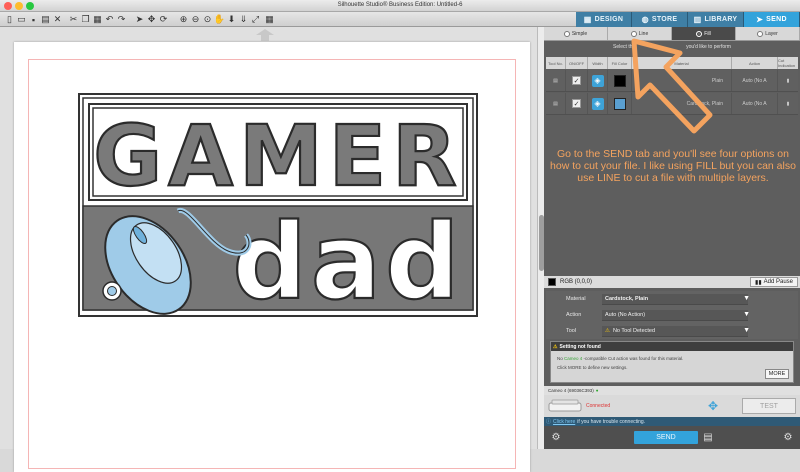 This screenshot has width=800, height=472. Describe the element at coordinates (19, 6) in the screenshot. I see `minimize-window-button` at that location.